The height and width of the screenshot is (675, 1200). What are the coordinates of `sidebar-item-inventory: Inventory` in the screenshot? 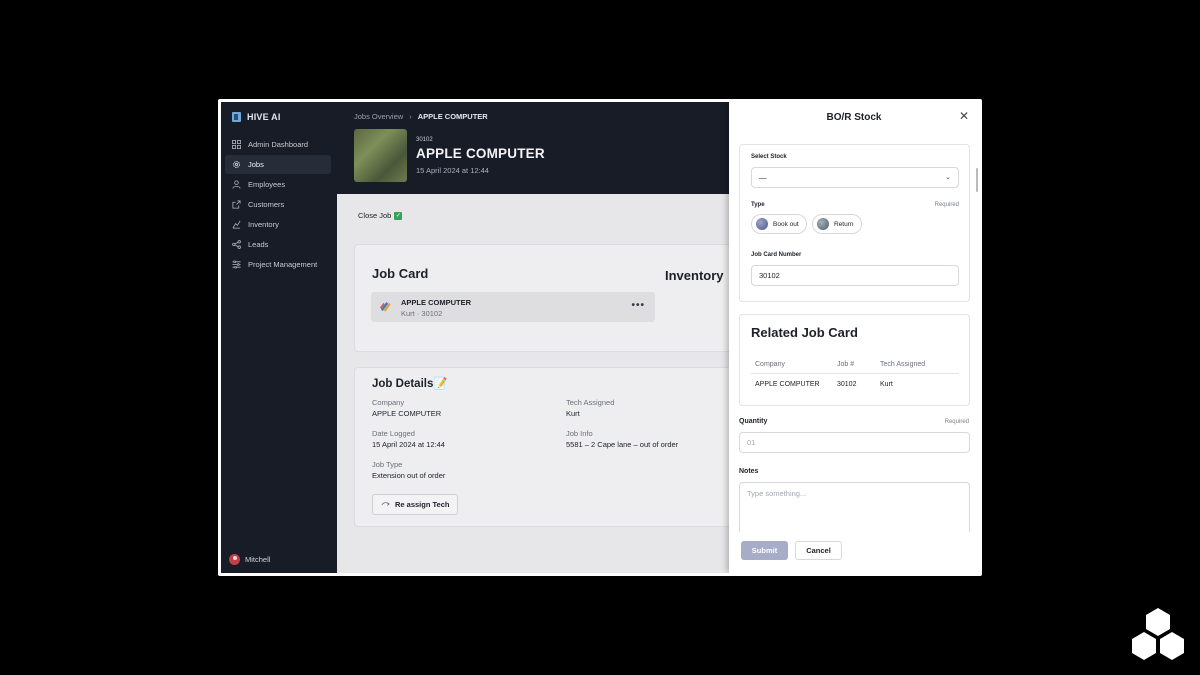 It's located at (278, 224).